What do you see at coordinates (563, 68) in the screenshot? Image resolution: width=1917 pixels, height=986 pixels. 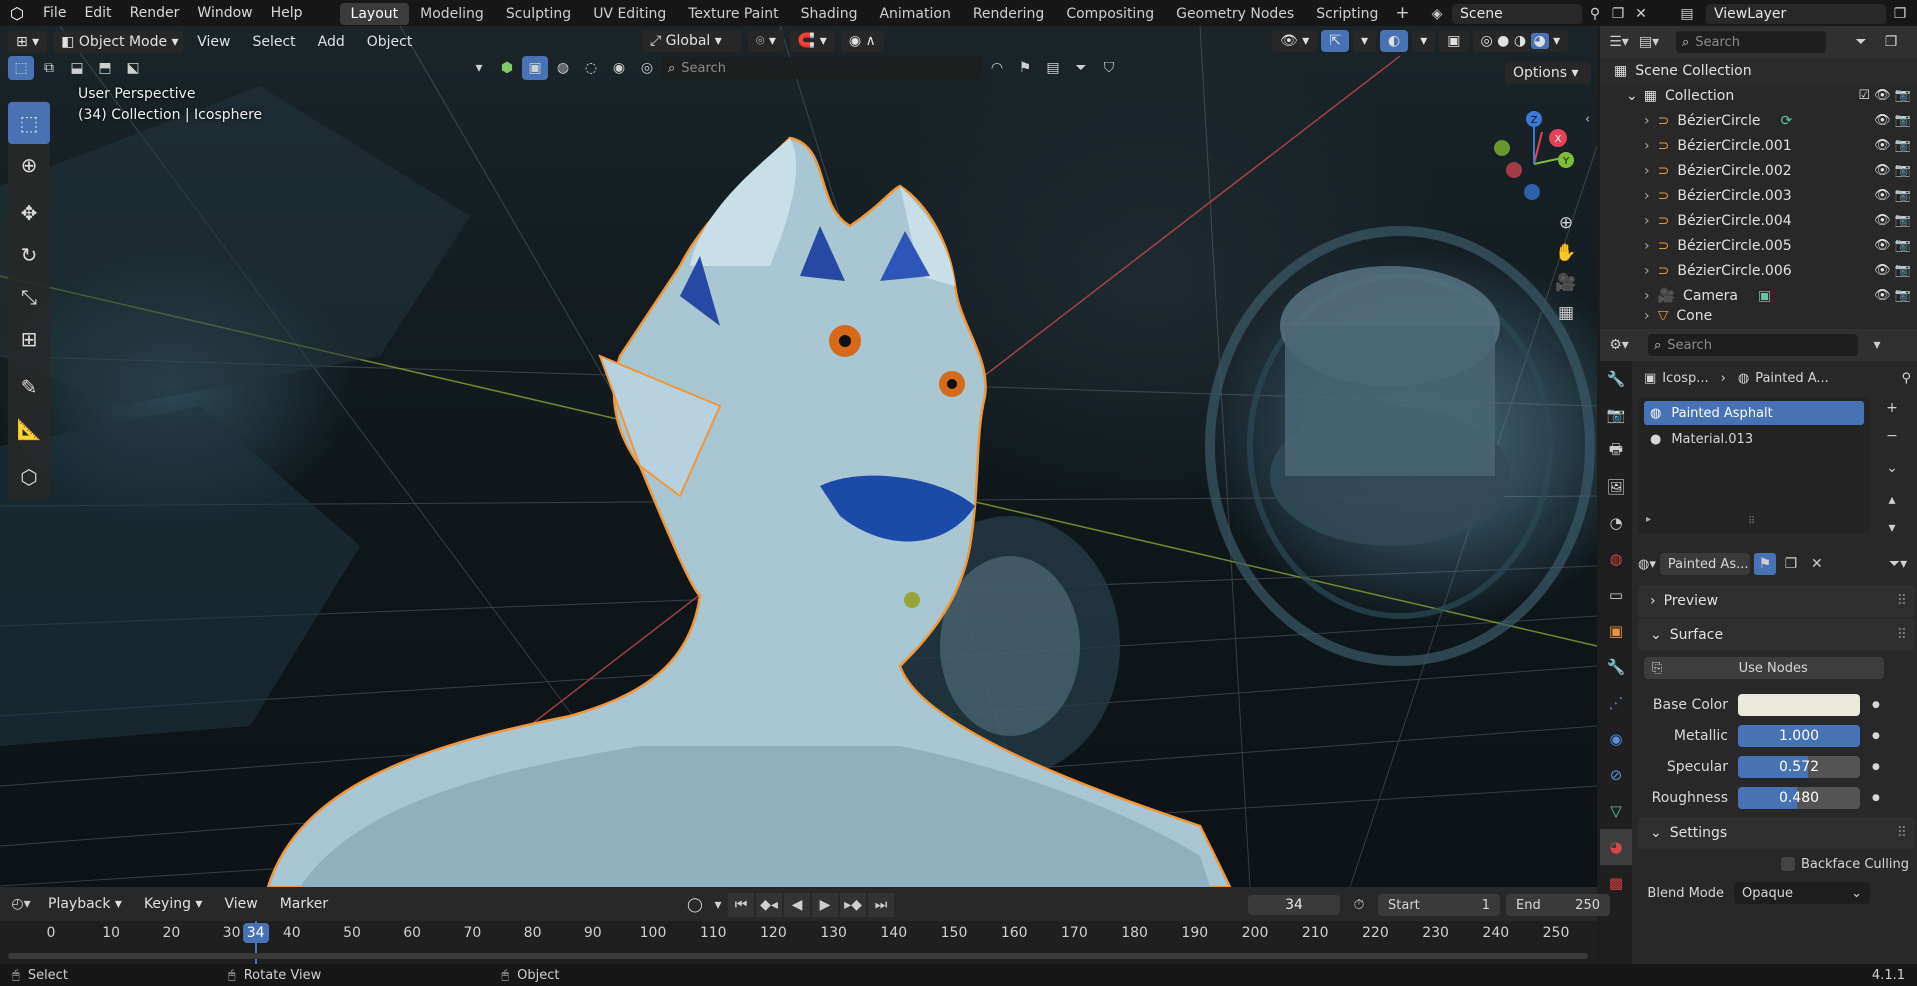 I see `material-filter-icon: ◍` at bounding box center [563, 68].